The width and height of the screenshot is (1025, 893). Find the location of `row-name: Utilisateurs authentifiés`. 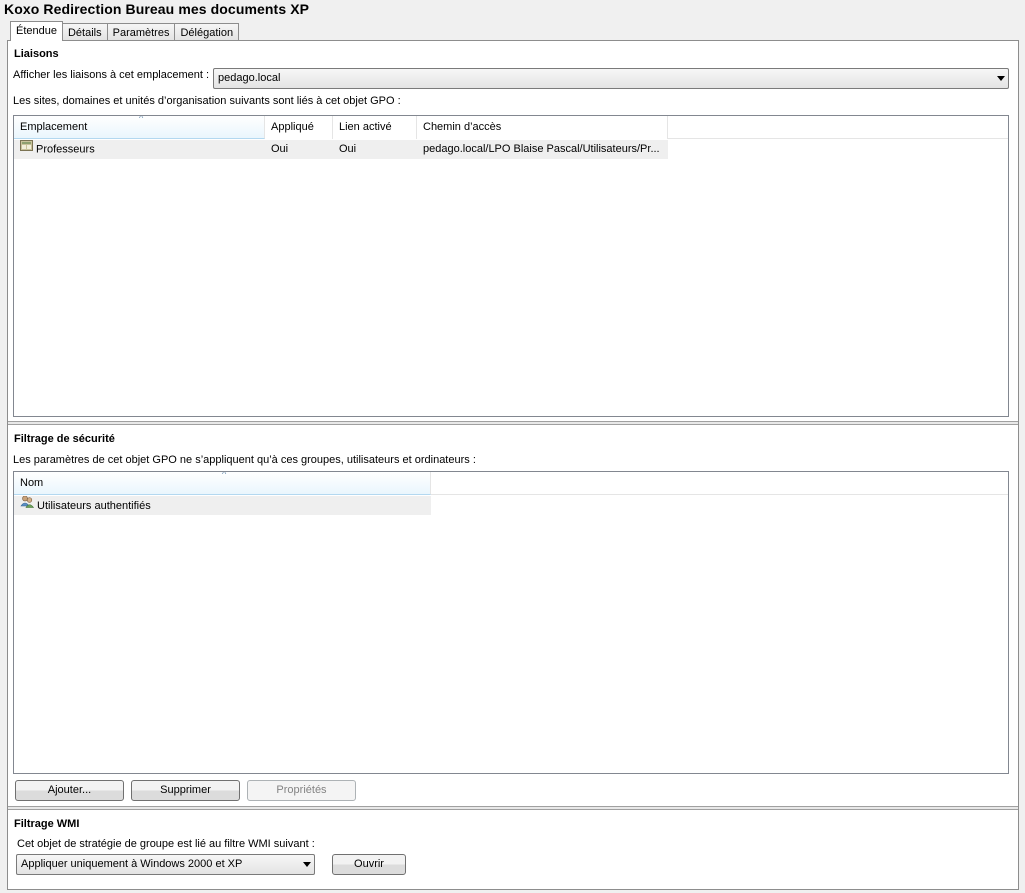

row-name: Utilisateurs authentifiés is located at coordinates (94, 505).